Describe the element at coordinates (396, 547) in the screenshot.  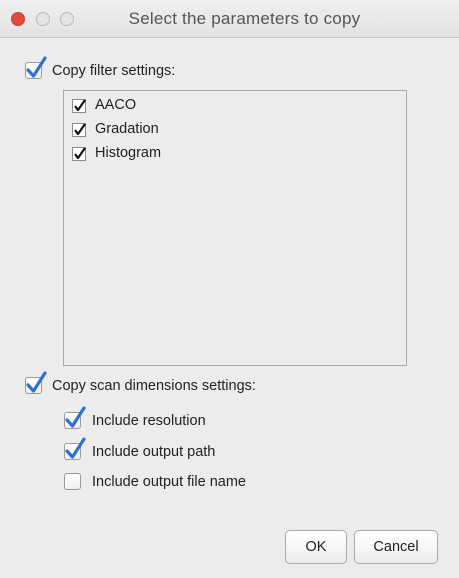
I see `cancel-button: Cancel` at that location.